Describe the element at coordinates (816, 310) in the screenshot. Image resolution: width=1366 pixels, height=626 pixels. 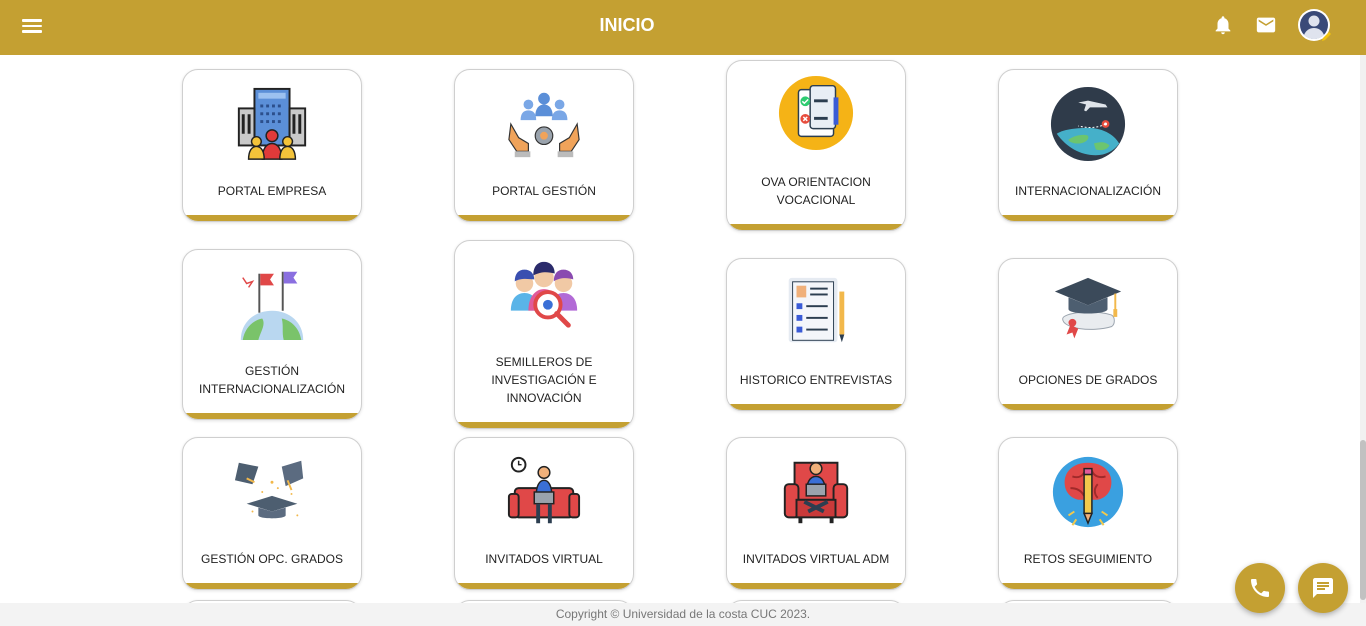
I see `document-list-icon` at that location.